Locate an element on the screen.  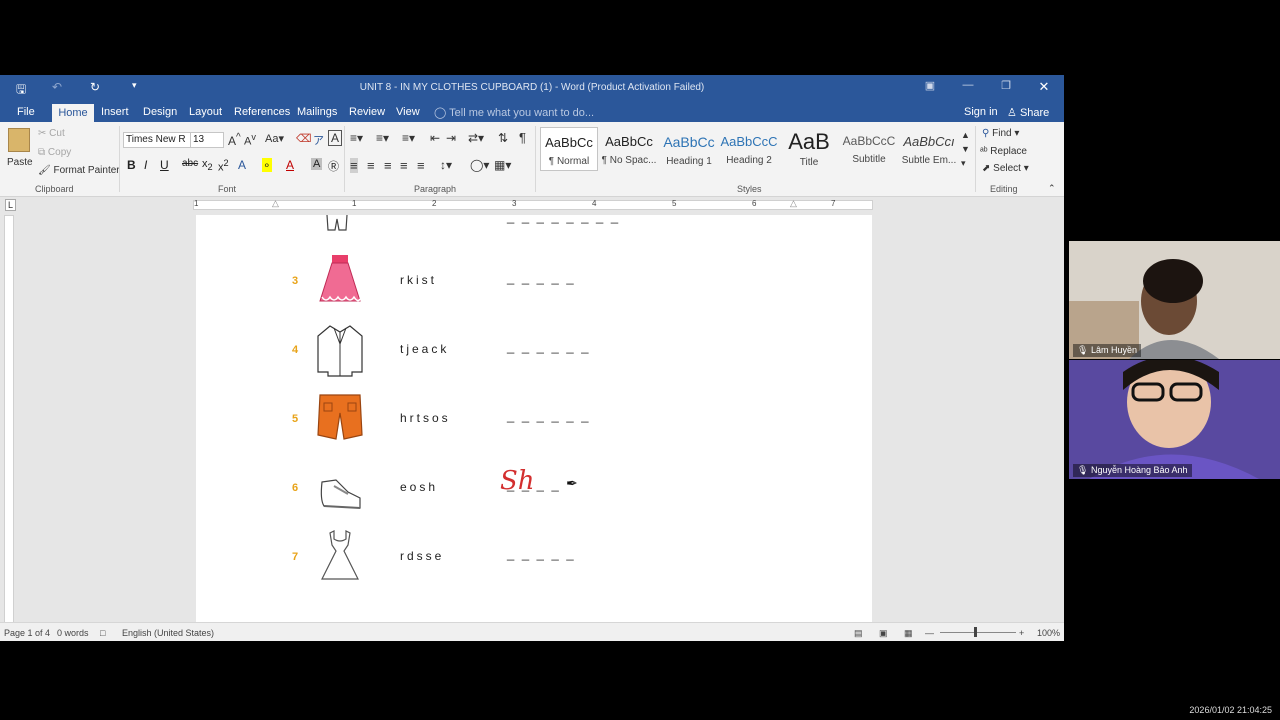
zoom-in-icon: + is located at coordinates (1021, 633).